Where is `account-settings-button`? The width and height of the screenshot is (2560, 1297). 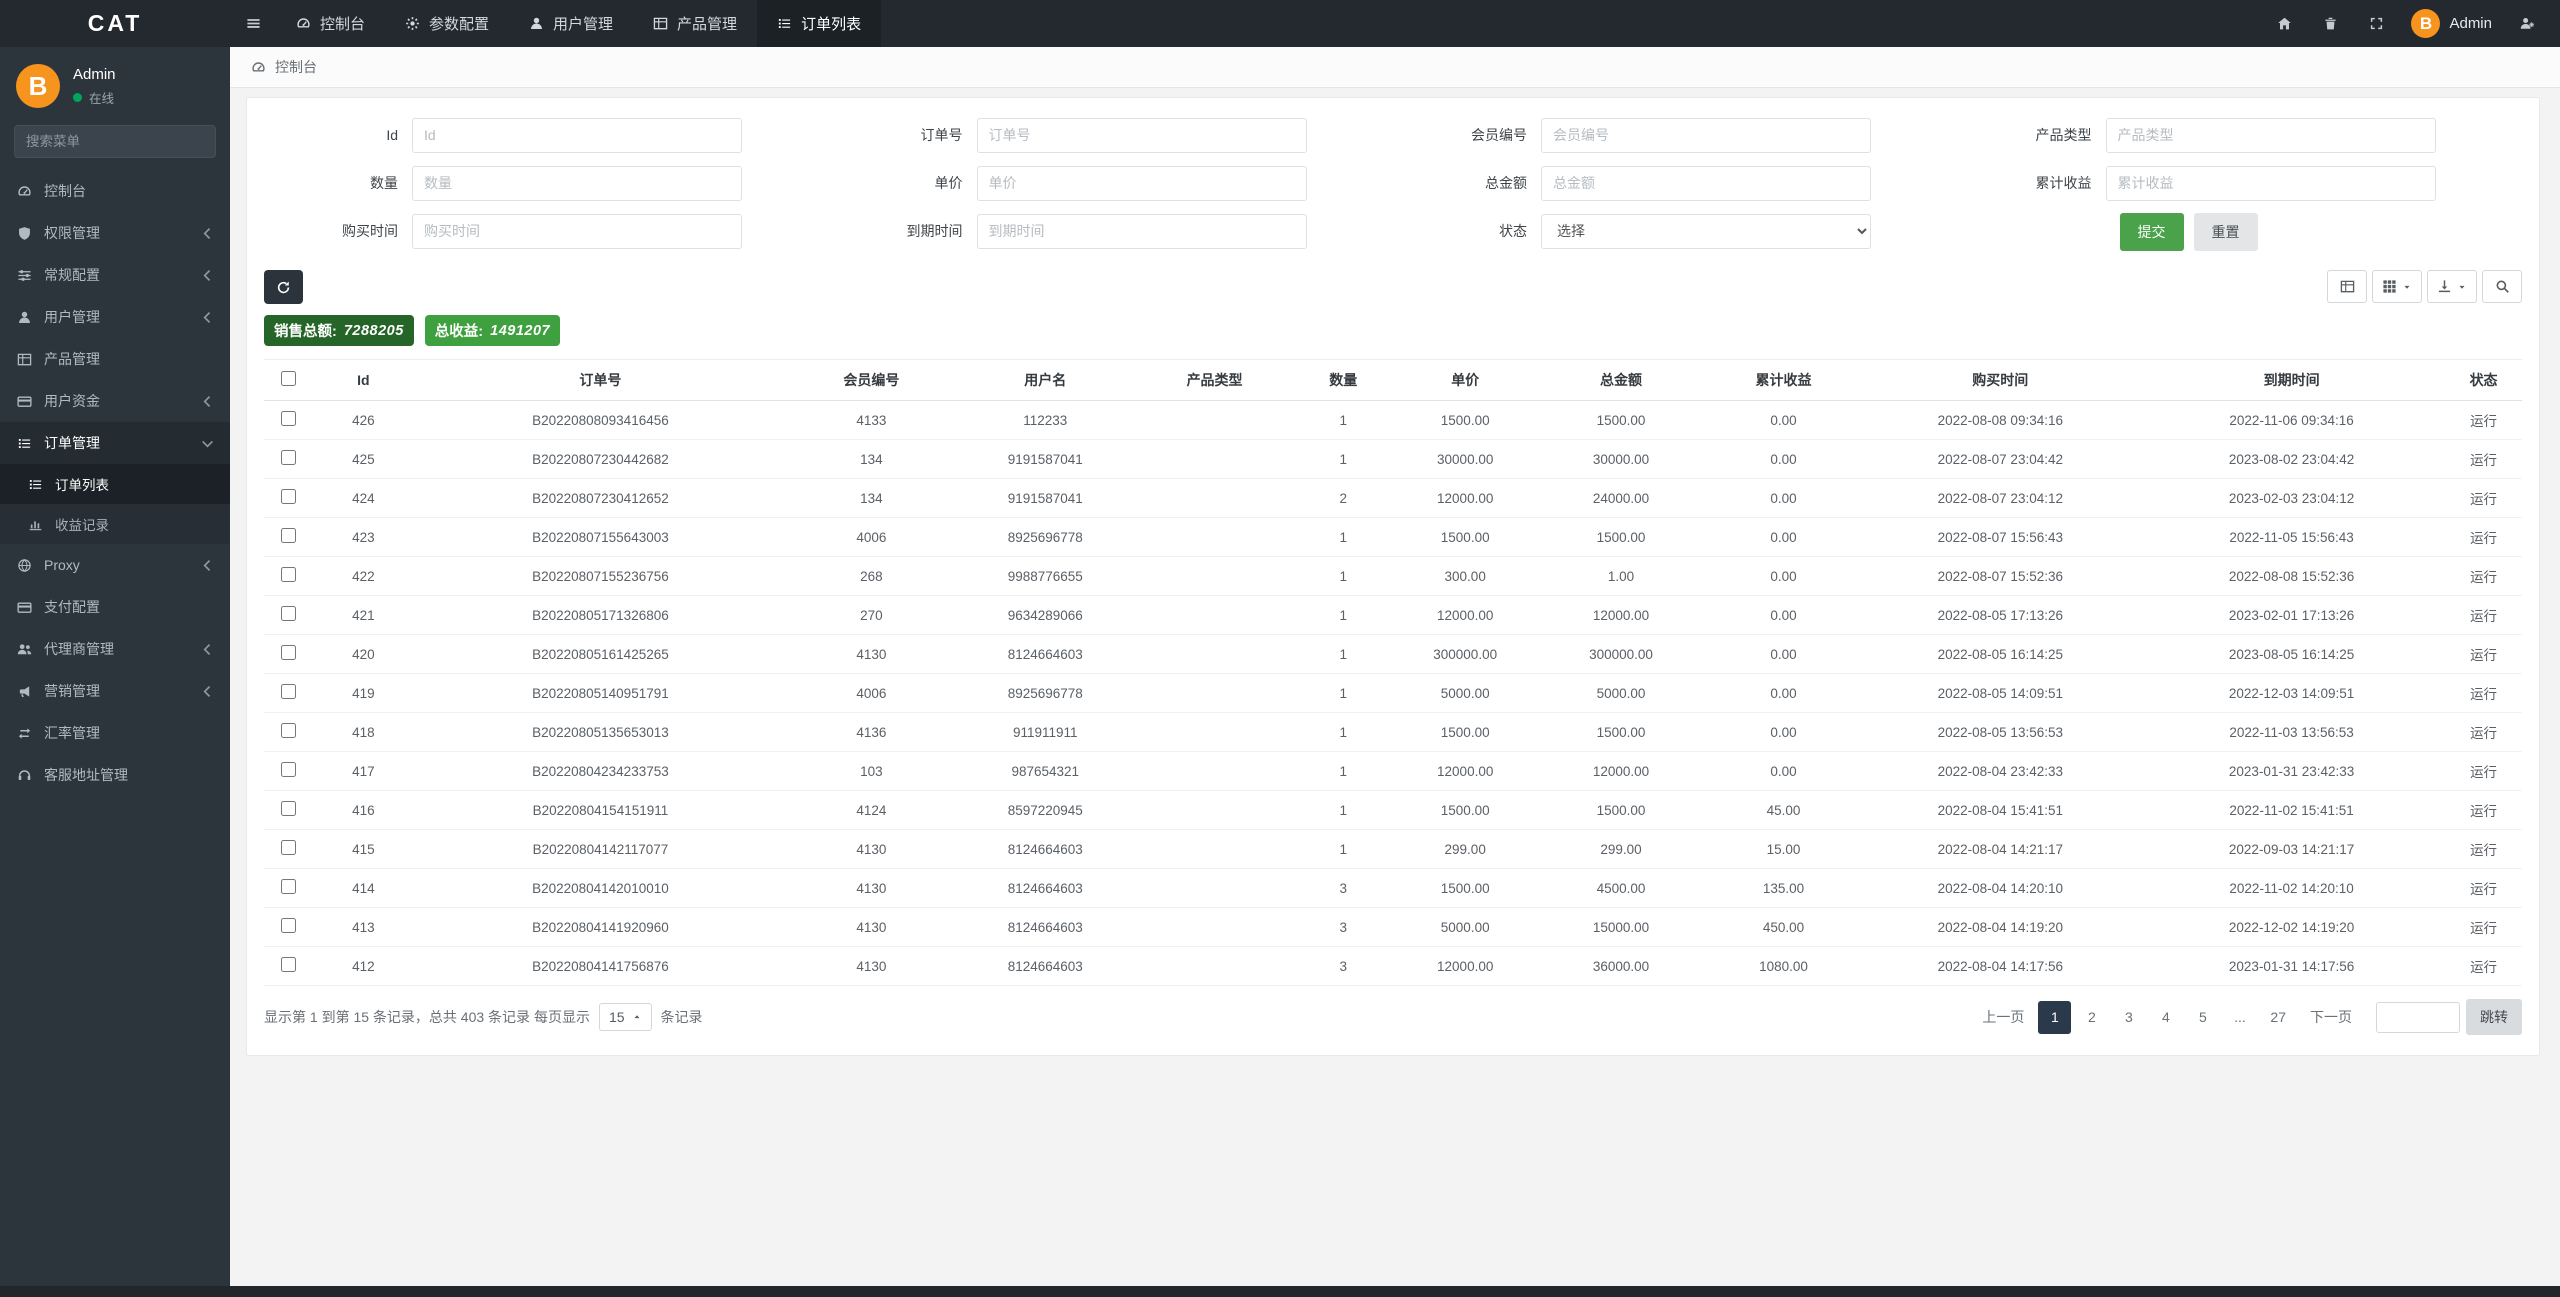
account-settings-button is located at coordinates (2527, 23).